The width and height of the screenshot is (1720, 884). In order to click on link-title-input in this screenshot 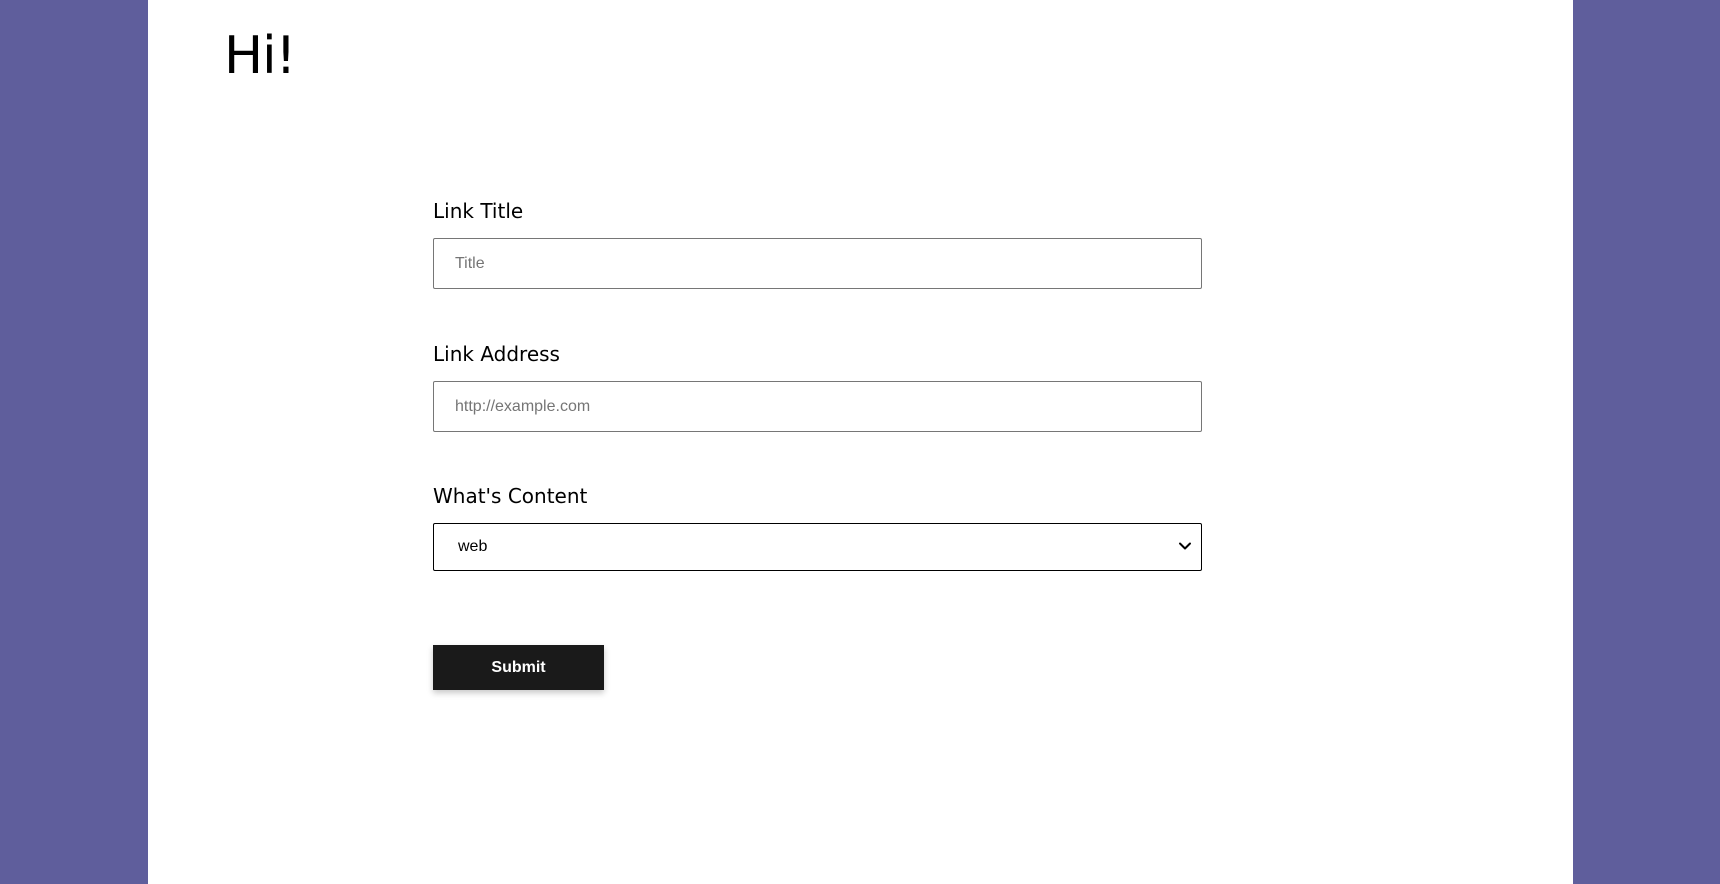, I will do `click(817, 263)`.